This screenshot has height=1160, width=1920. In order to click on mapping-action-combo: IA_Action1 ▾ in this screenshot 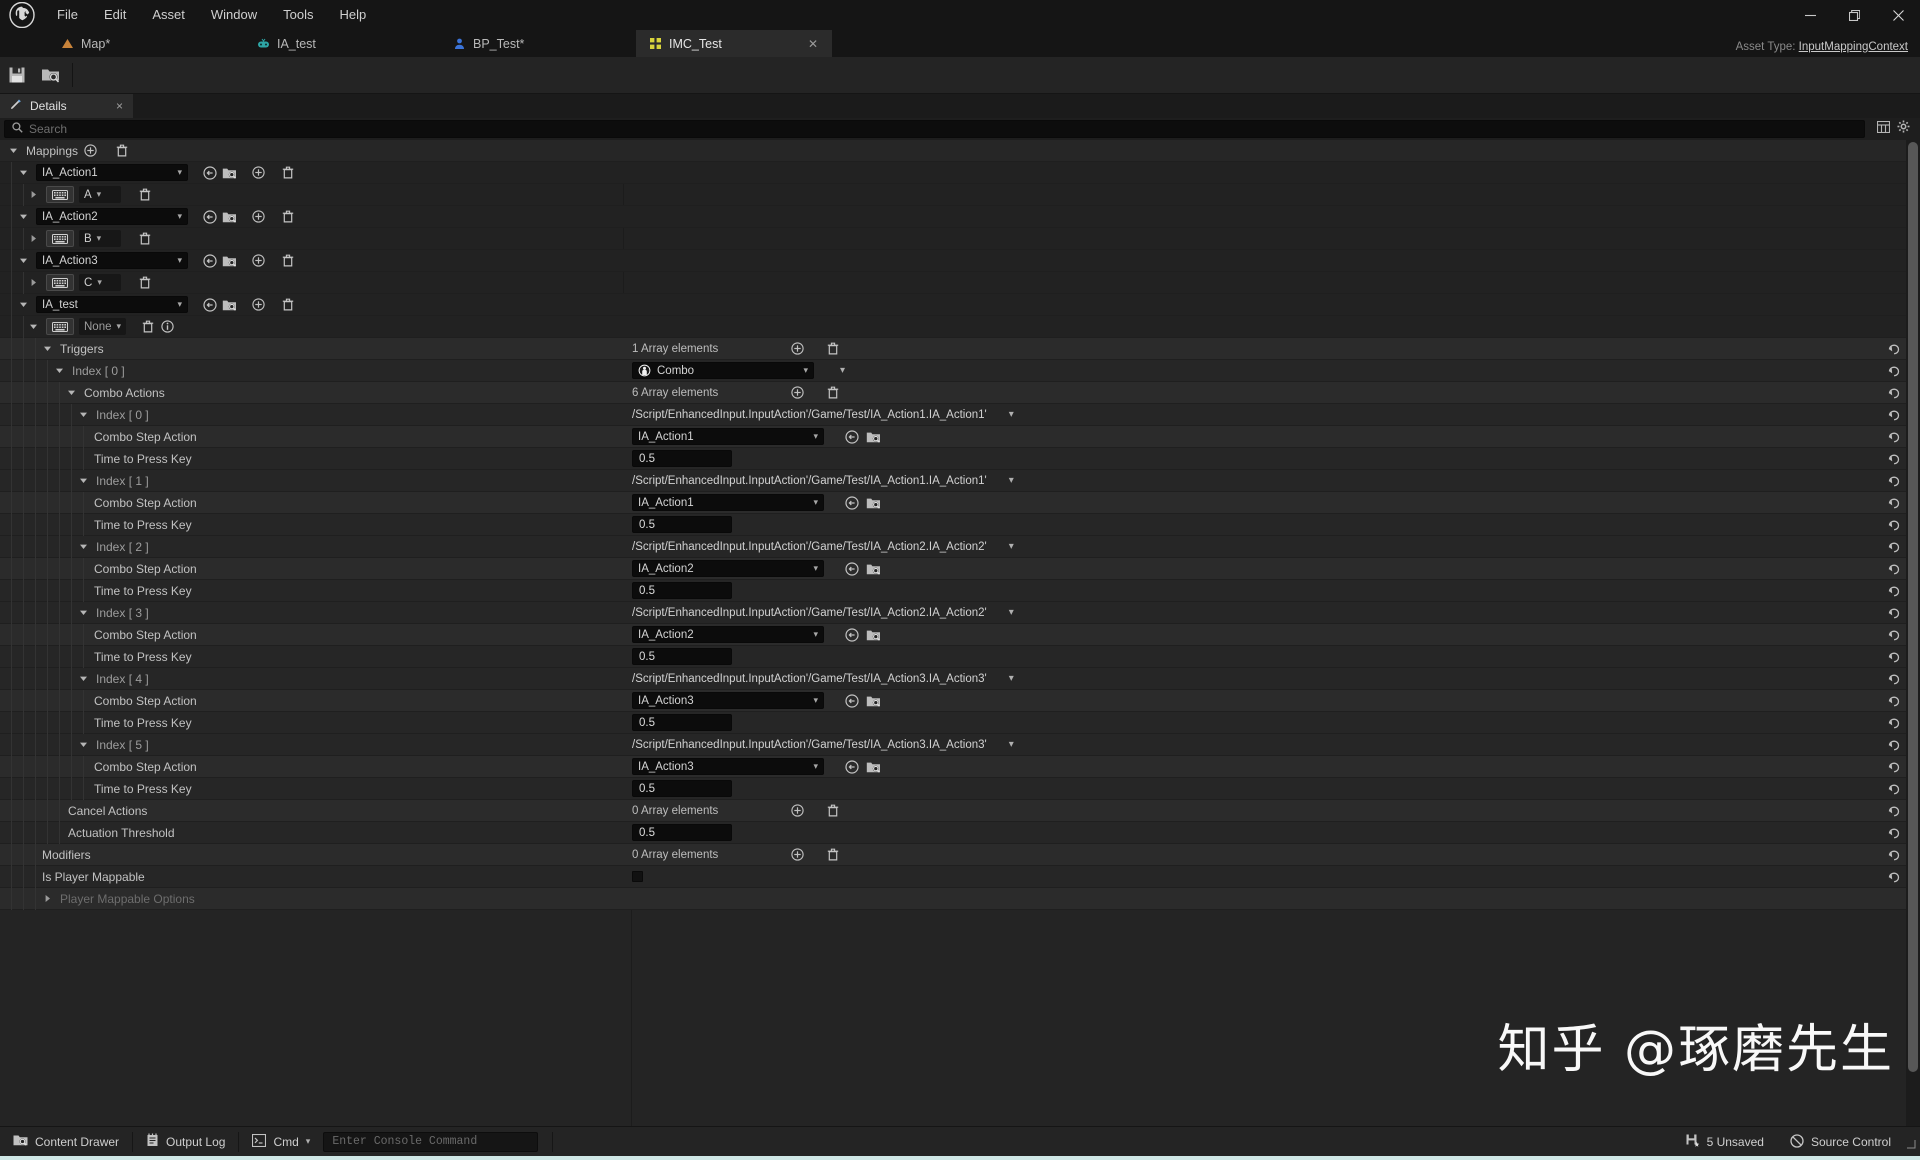, I will do `click(112, 172)`.